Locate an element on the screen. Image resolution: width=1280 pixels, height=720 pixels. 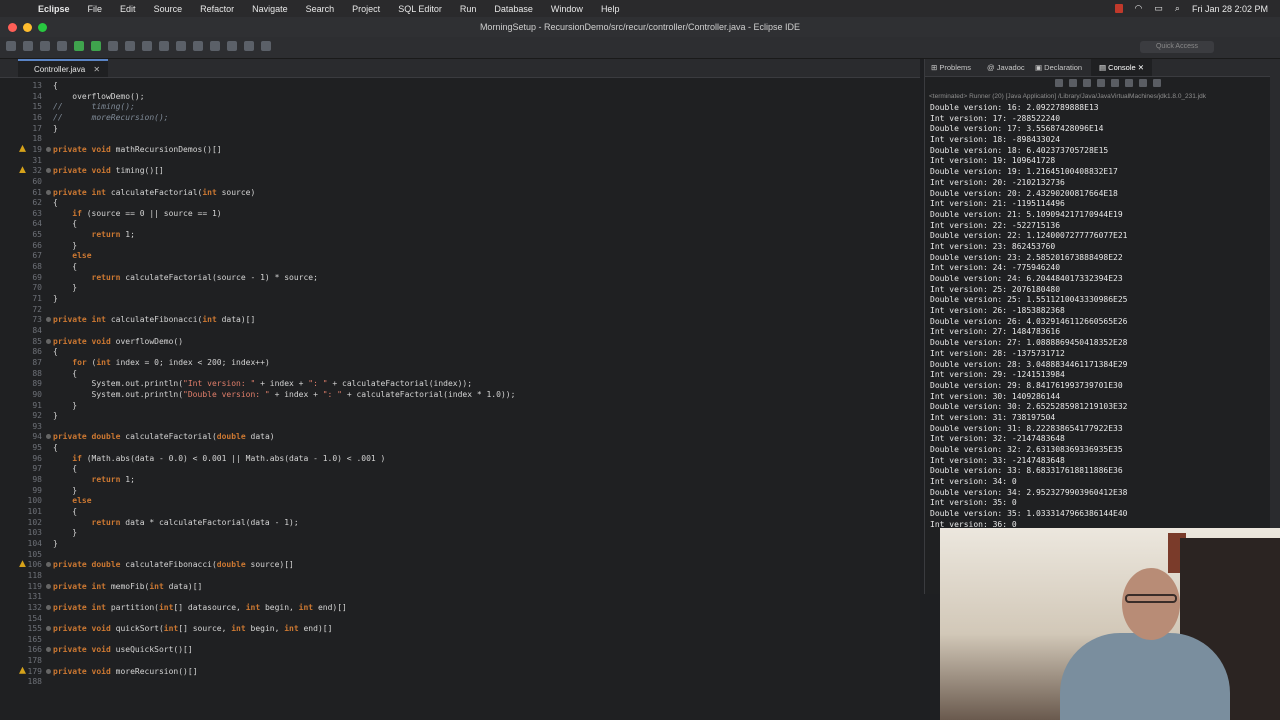
code-line: 188 is located at coordinates (460, 681).